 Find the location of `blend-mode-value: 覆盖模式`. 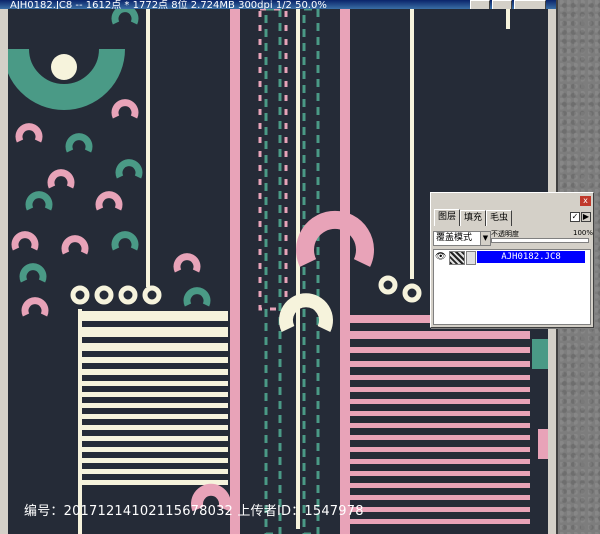

blend-mode-value: 覆盖模式 is located at coordinates (454, 238).